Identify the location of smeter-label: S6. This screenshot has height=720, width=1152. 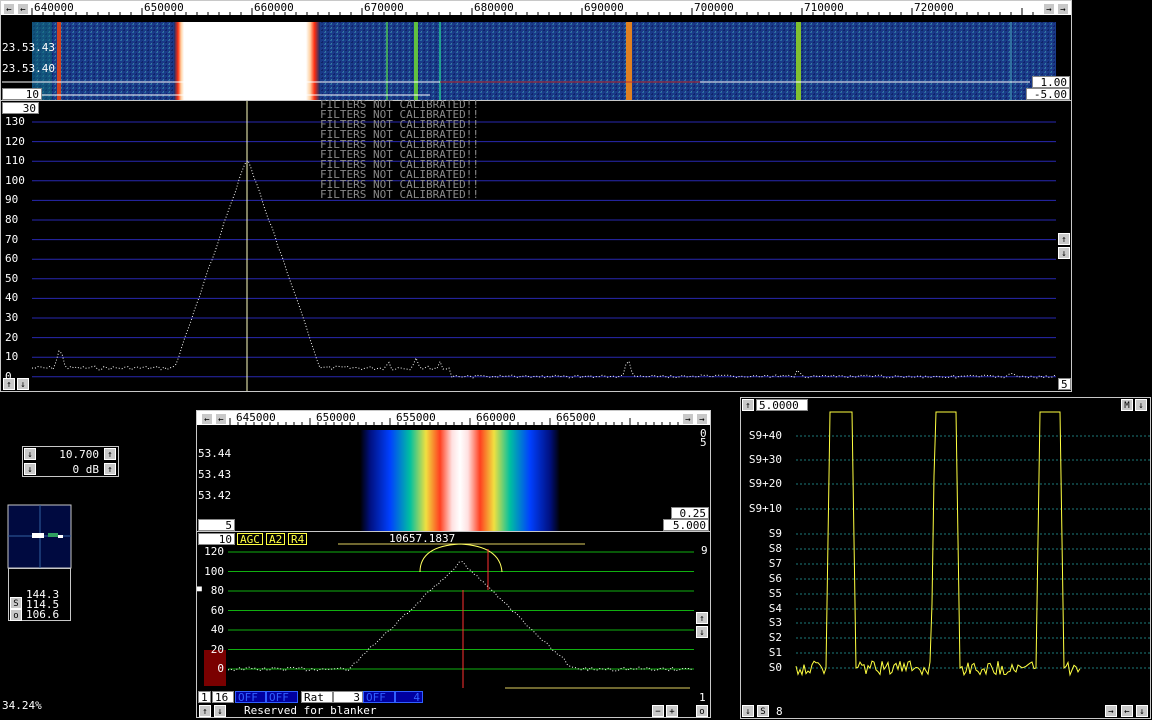
(775, 578).